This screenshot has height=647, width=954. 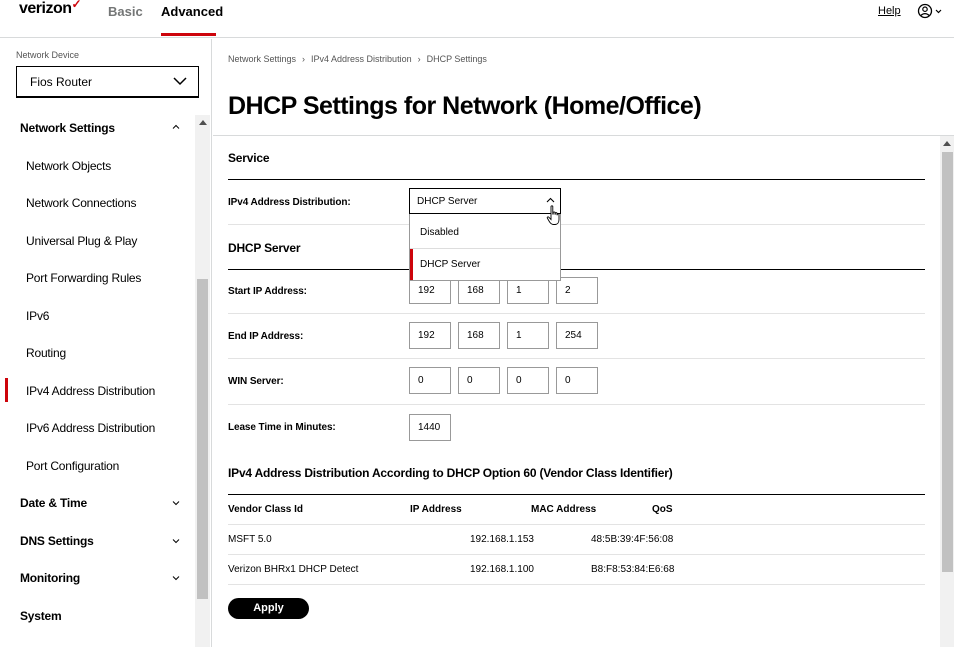 What do you see at coordinates (502, 569) in the screenshot?
I see `table-cell-ip: 192.168.1.100` at bounding box center [502, 569].